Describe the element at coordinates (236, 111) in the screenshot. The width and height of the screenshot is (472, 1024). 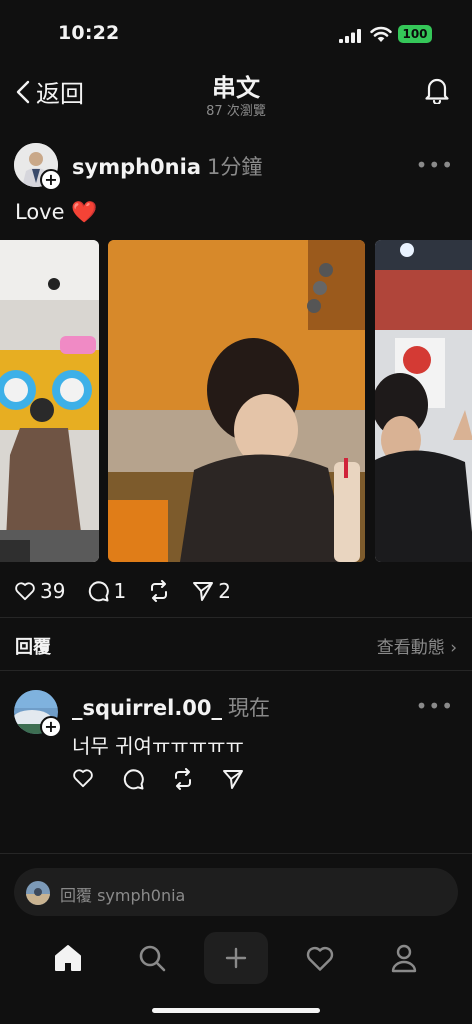
I see `view-count: 87 次瀏覽` at that location.